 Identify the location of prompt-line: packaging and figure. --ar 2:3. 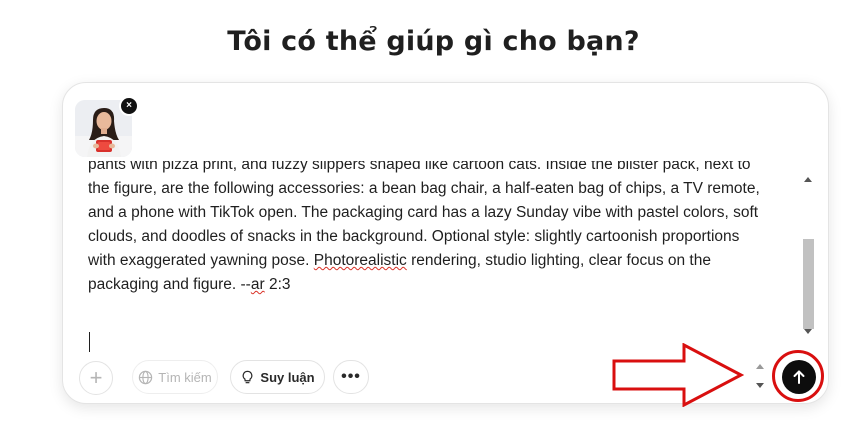
(435, 285).